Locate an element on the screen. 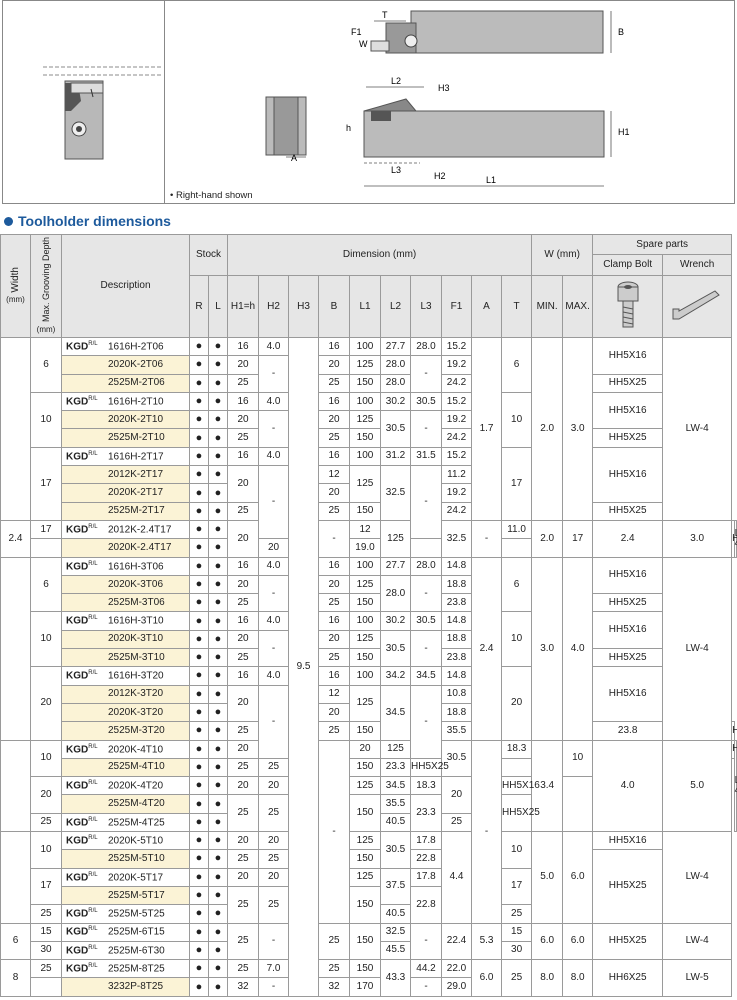  description-code: 2020K-4T20 is located at coordinates (136, 786).